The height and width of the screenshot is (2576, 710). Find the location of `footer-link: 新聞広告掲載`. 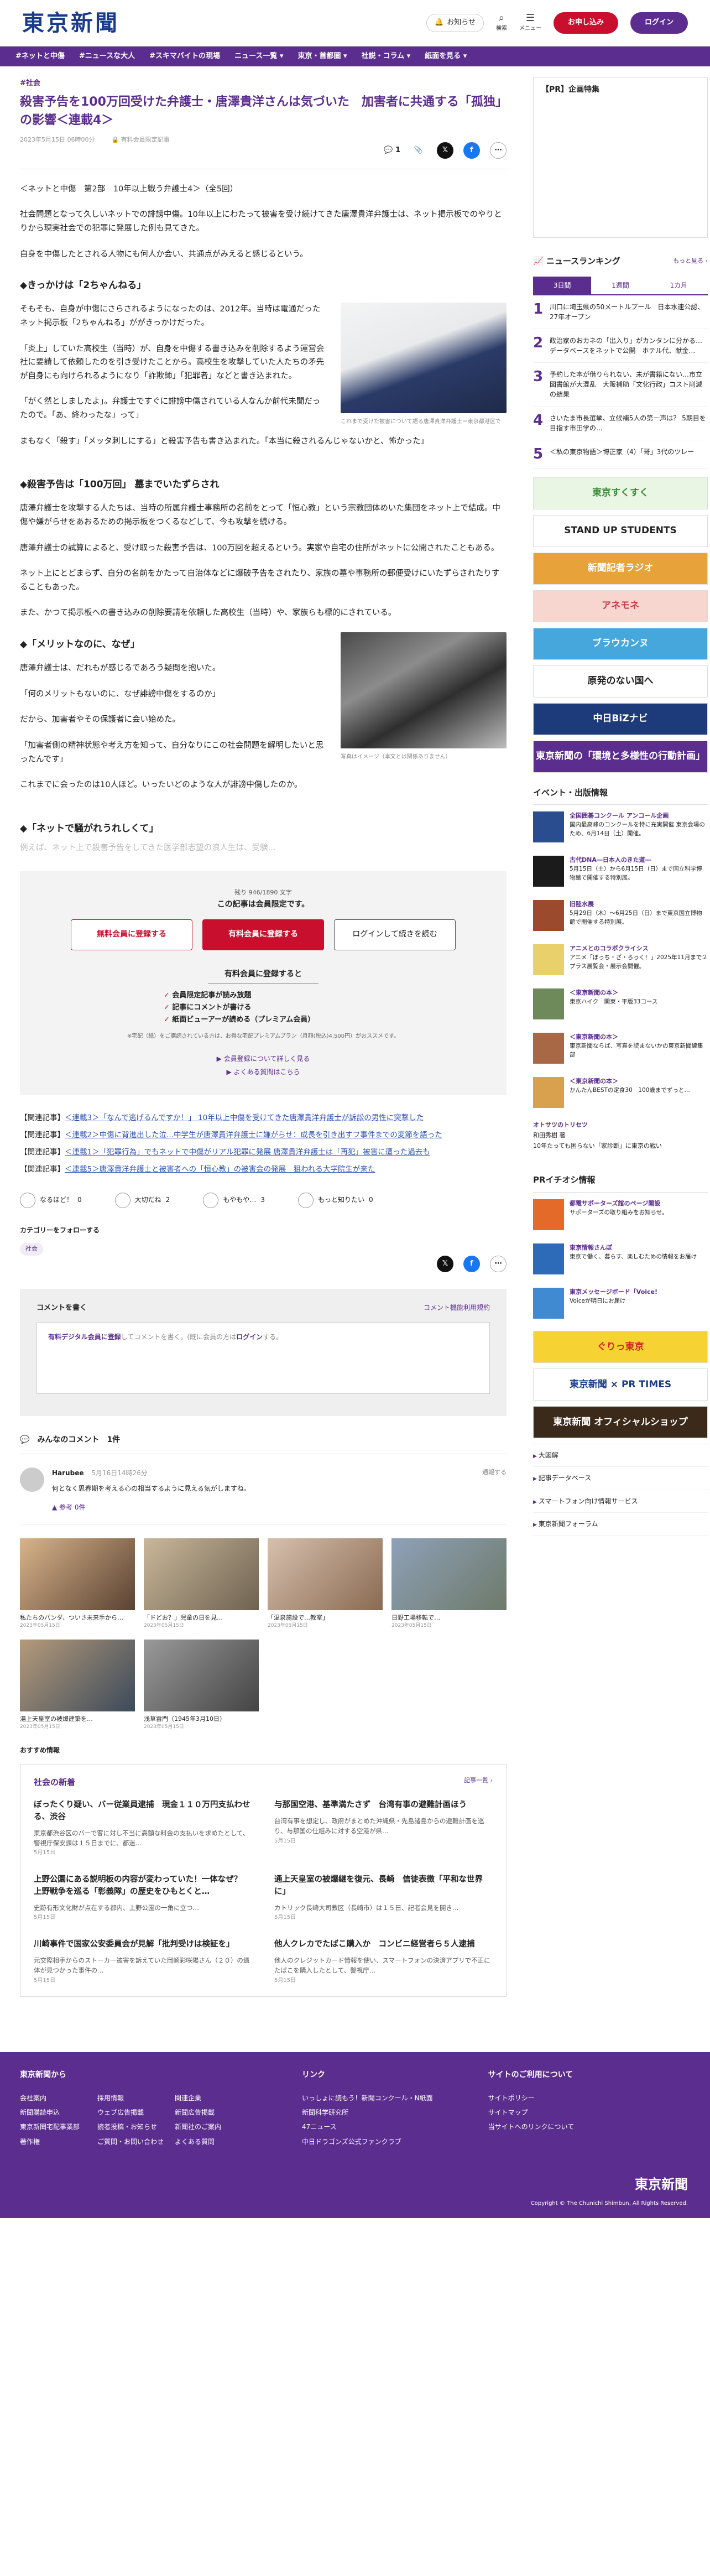

footer-link: 新聞広告掲載 is located at coordinates (211, 2112).